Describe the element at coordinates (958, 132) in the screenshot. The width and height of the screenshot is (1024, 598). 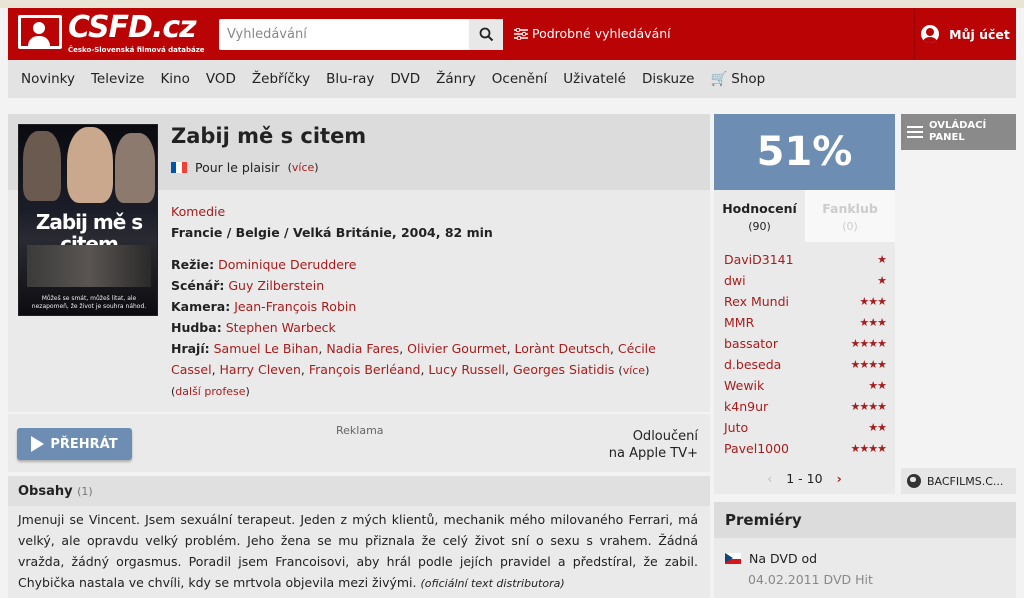
I see `control-panel-button: OVLÁDACÍ PANEL` at that location.